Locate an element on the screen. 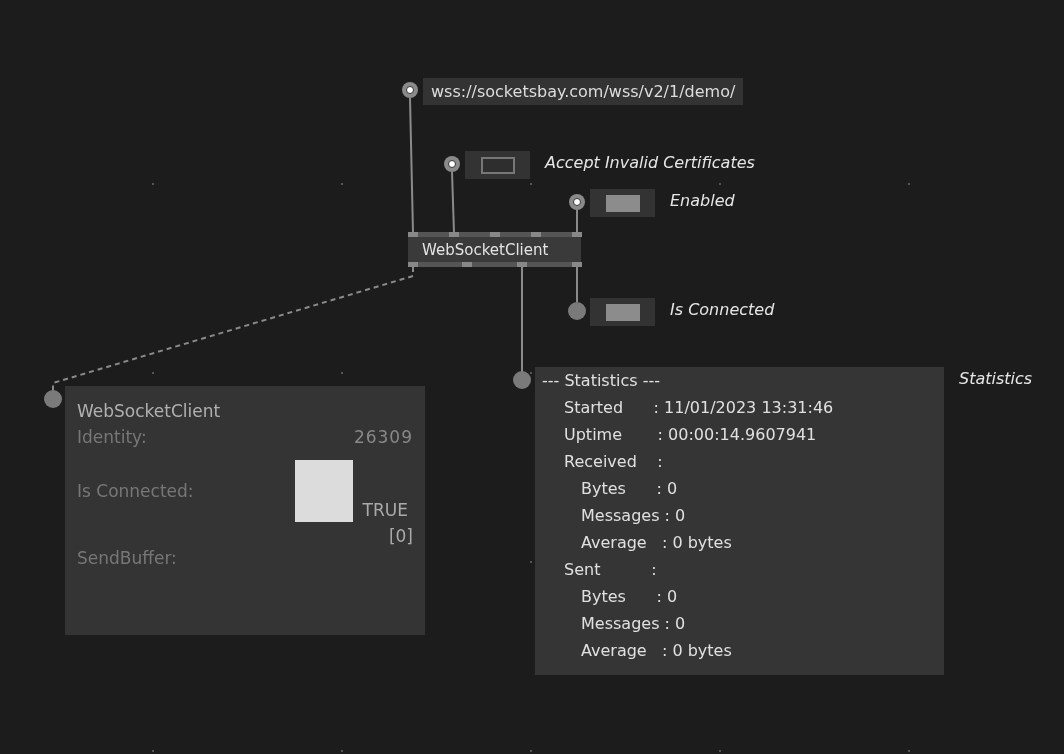  tooltip-title: WebSocketClient is located at coordinates (149, 411).